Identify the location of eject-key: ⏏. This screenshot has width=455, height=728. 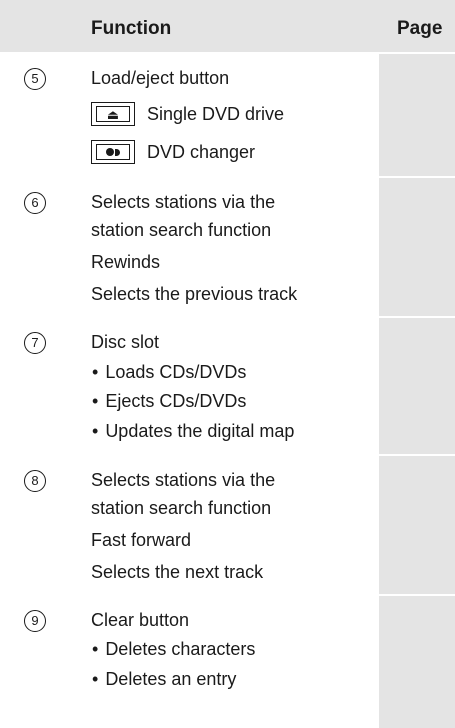
(113, 114).